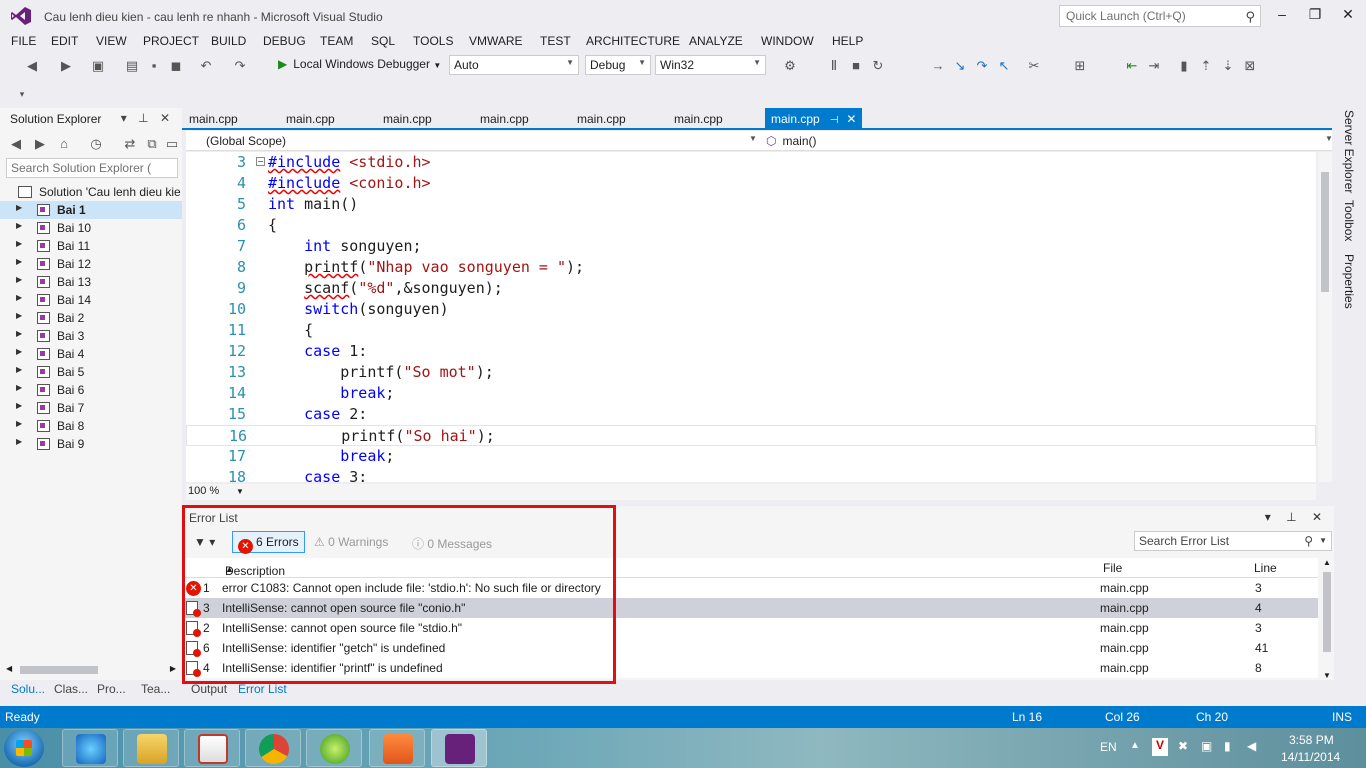  I want to click on undo-icon: ↶, so click(206, 66).